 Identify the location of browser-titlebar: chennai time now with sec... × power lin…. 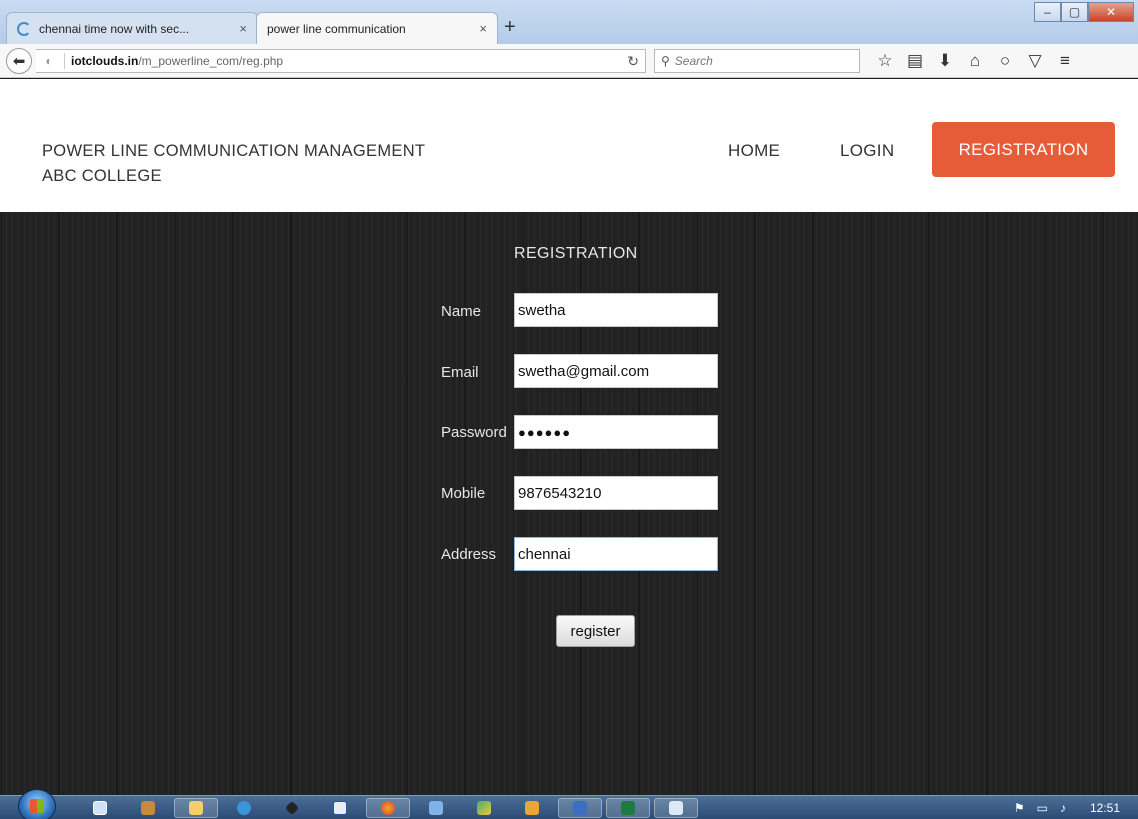
(569, 22).